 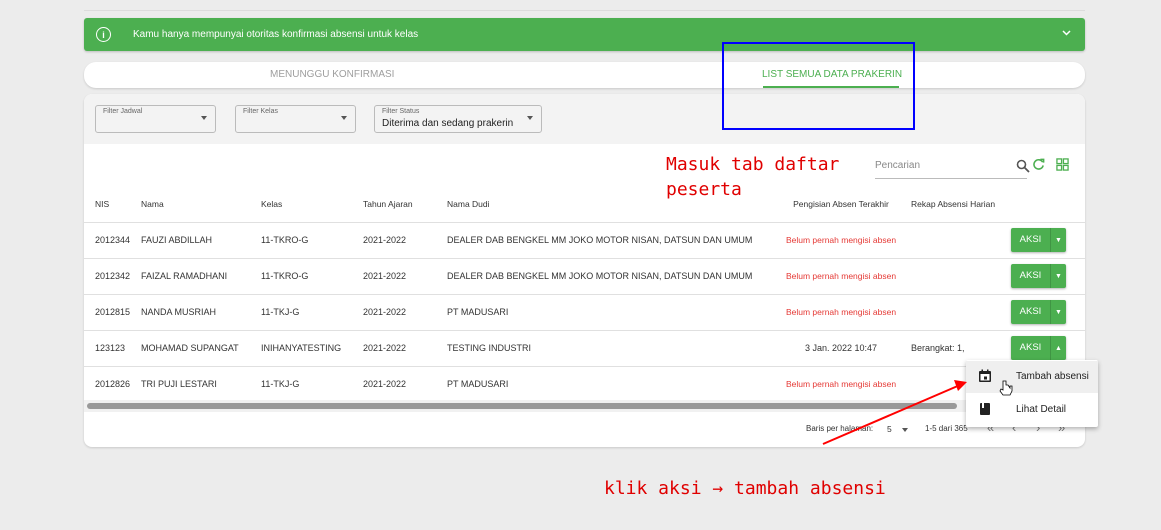 What do you see at coordinates (261, 111) in the screenshot?
I see `filter-kelas-label: Filter Kelas` at bounding box center [261, 111].